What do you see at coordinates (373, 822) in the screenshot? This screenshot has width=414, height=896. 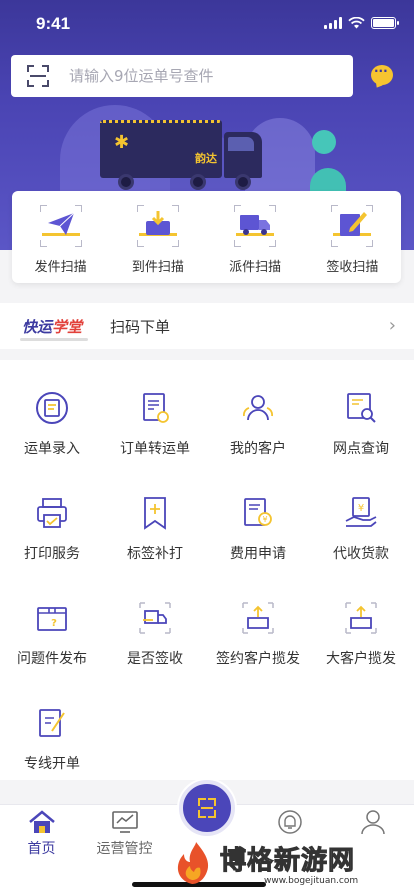 I see `profile-icon` at bounding box center [373, 822].